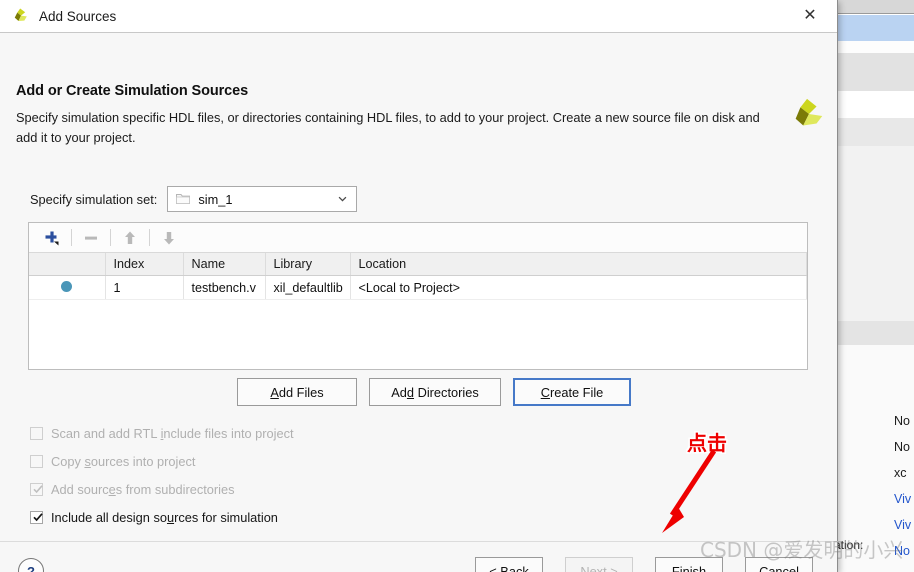  I want to click on table-header-row: Index Name Library Location, so click(418, 264).